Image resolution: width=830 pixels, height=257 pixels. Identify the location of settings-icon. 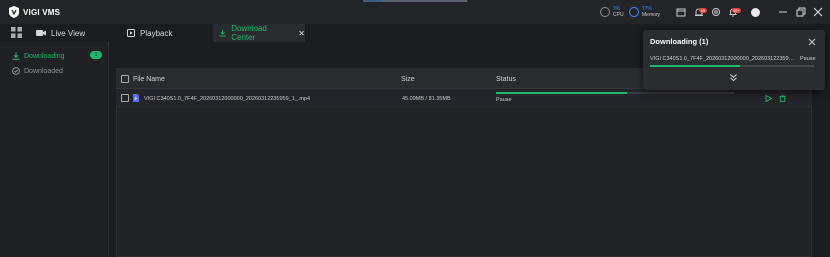
(716, 12).